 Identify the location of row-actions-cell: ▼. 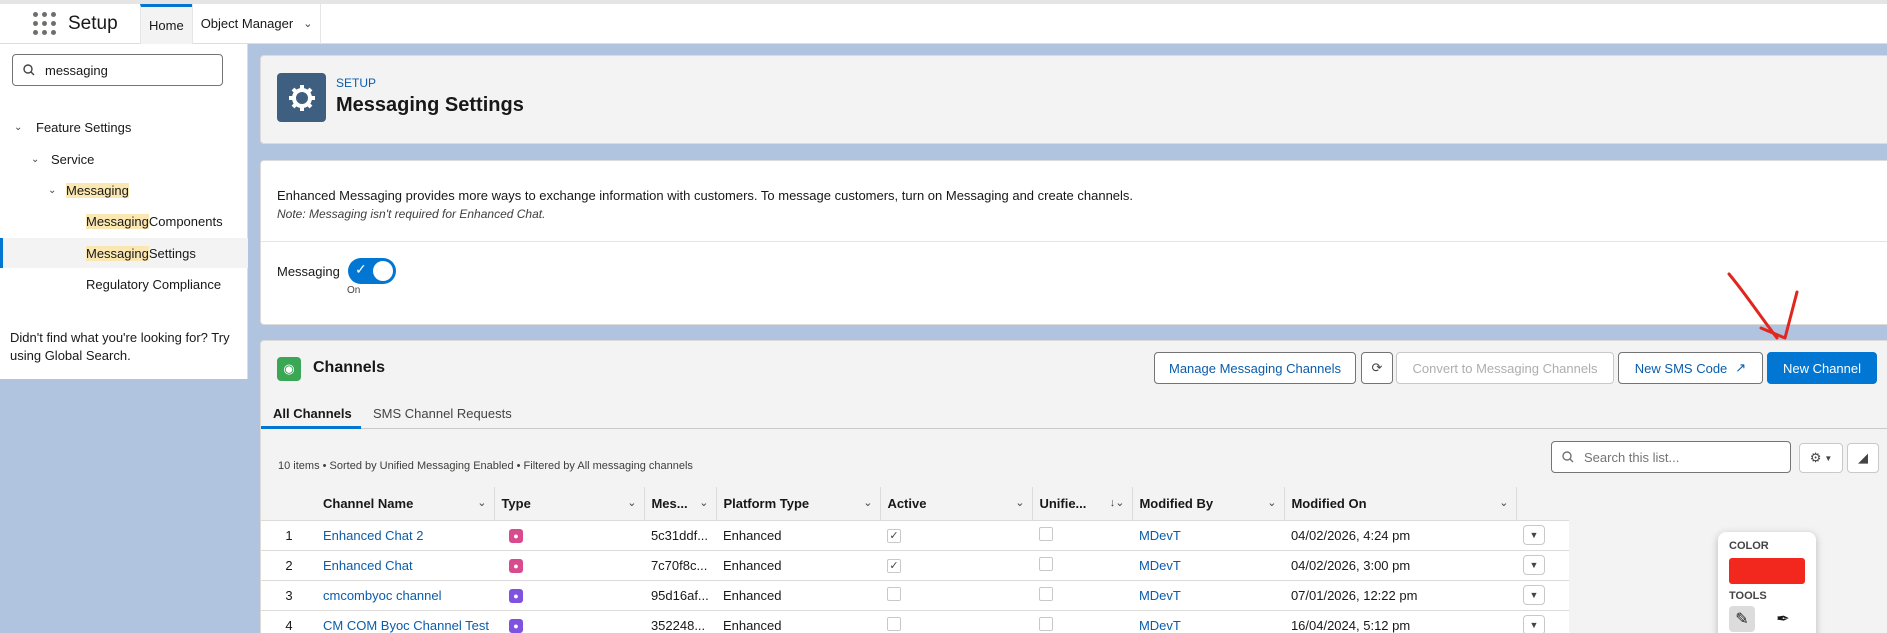
(1542, 535).